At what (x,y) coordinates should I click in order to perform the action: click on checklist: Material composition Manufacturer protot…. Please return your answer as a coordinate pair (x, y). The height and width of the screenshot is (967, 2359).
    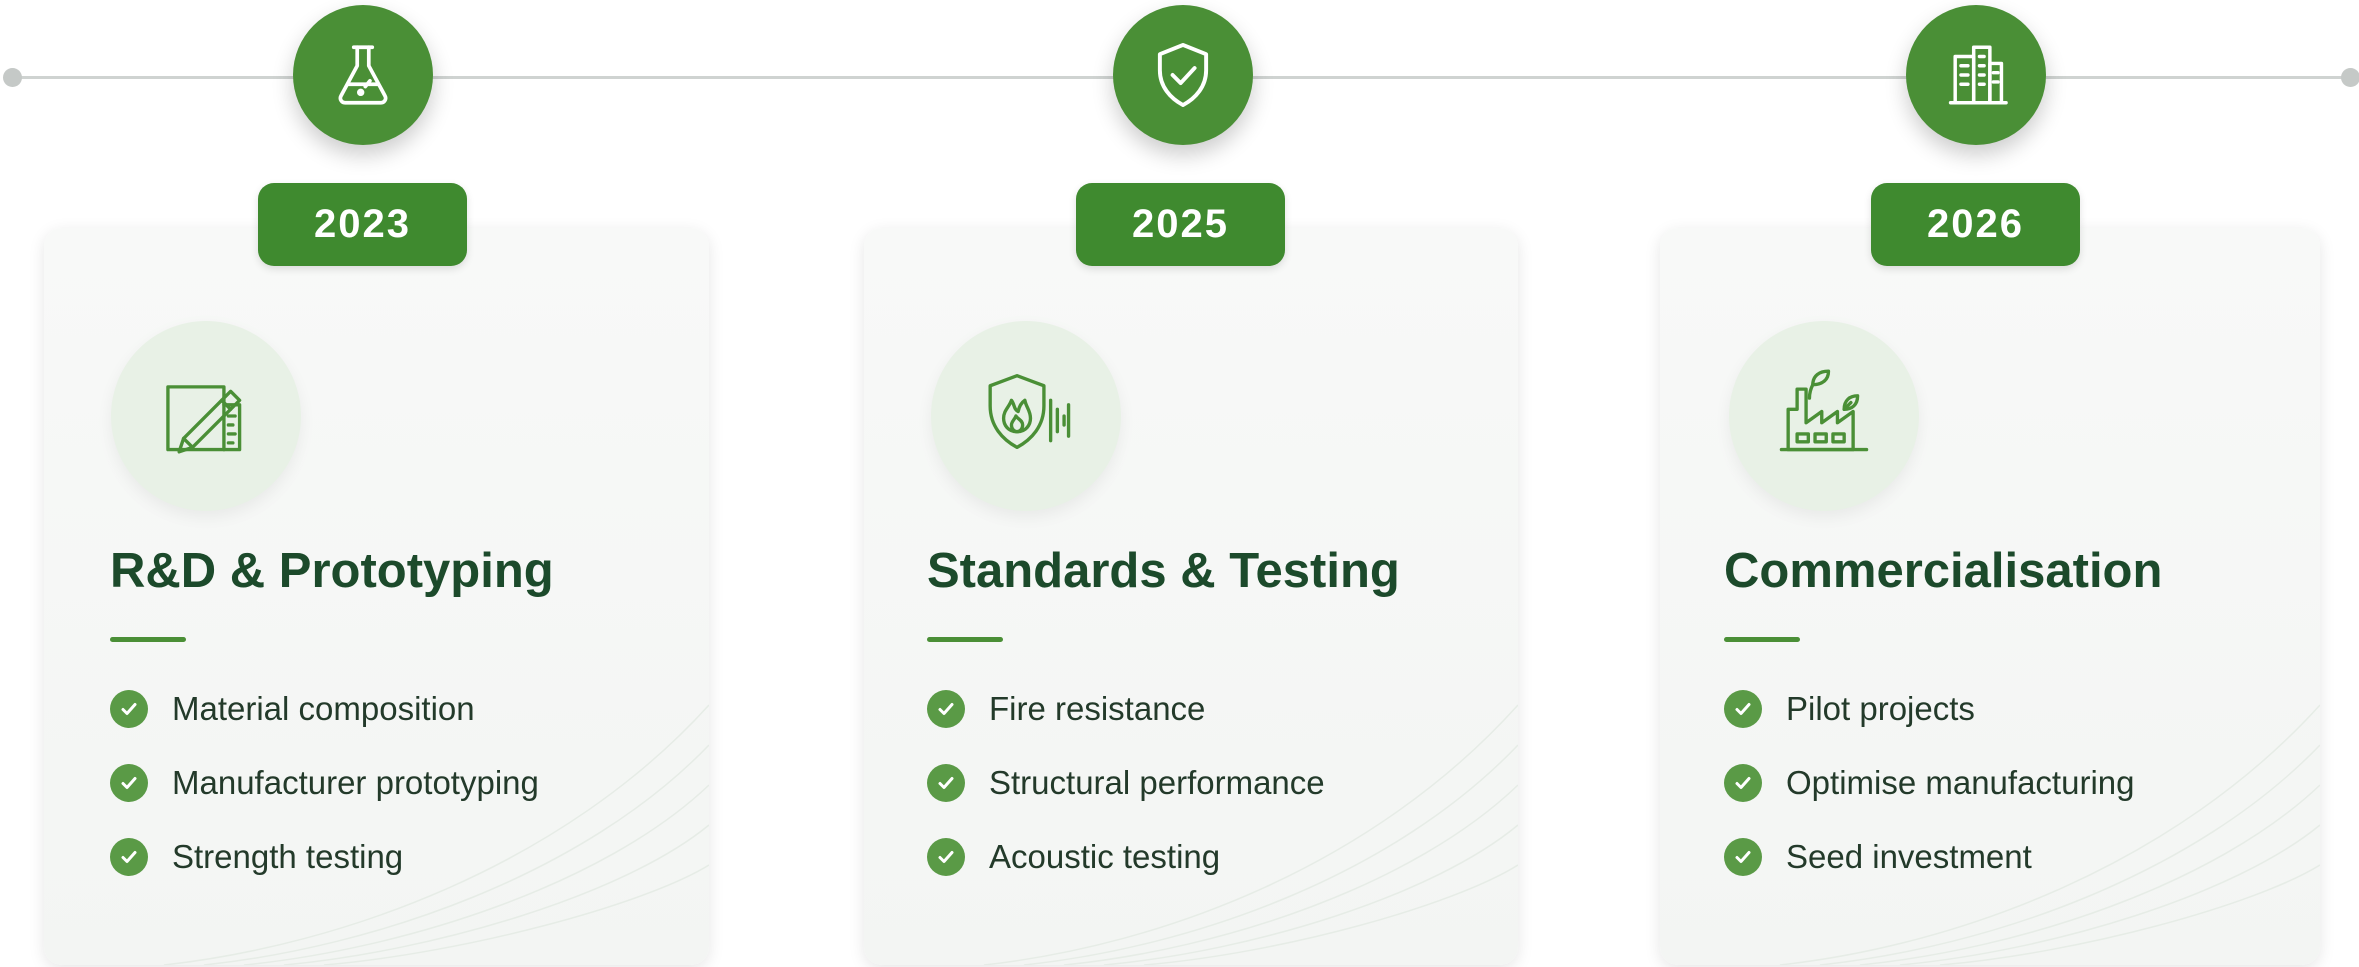
    Looking at the image, I should click on (324, 799).